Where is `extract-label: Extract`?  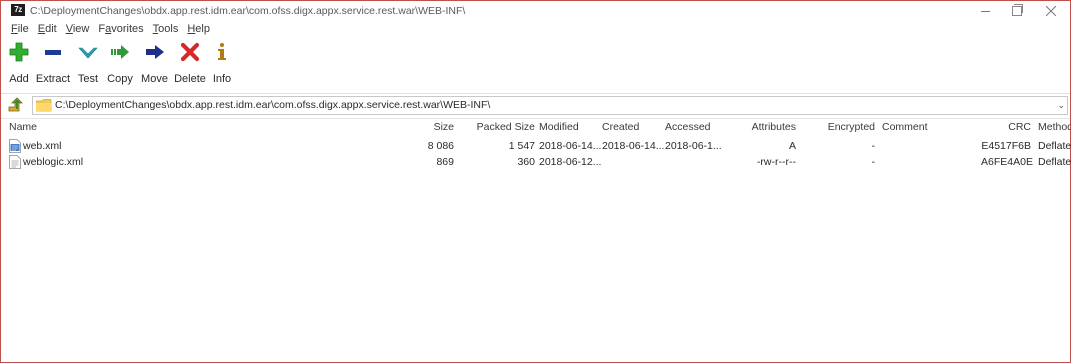
extract-label: Extract is located at coordinates (53, 79).